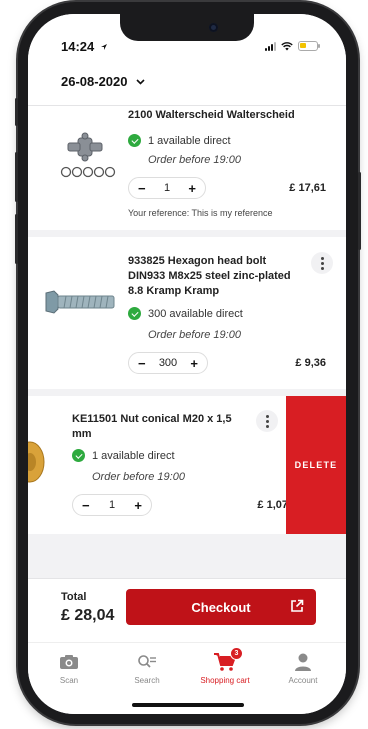 The image size is (368, 729). I want to click on availability-text: 300 available direct, so click(195, 313).